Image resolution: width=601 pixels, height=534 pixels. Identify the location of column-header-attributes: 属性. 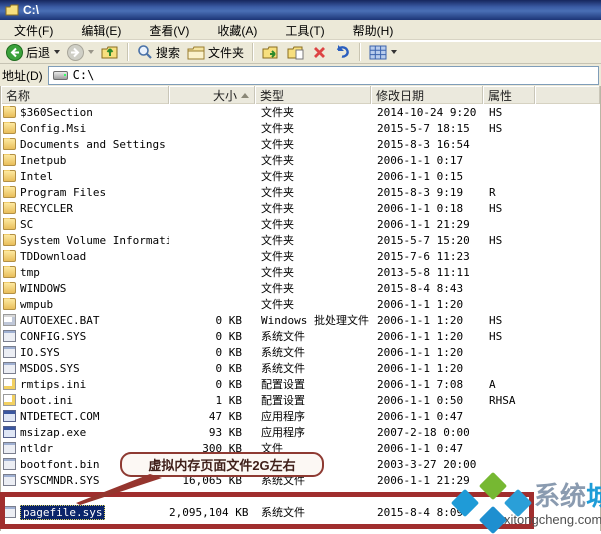
(509, 95).